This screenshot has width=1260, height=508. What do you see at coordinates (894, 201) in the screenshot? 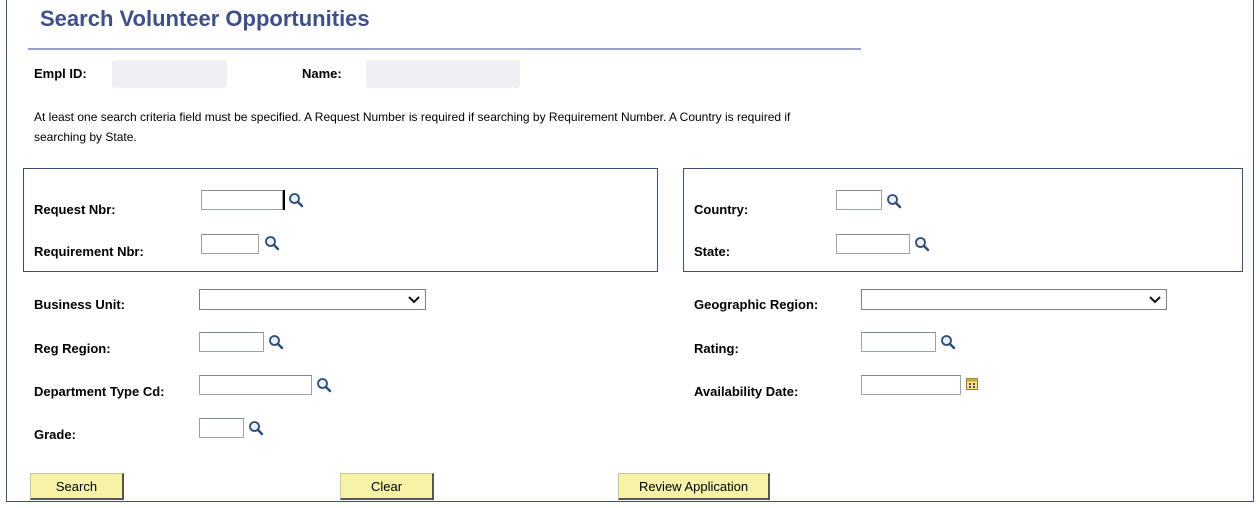
I see `country-lookup-icon` at bounding box center [894, 201].